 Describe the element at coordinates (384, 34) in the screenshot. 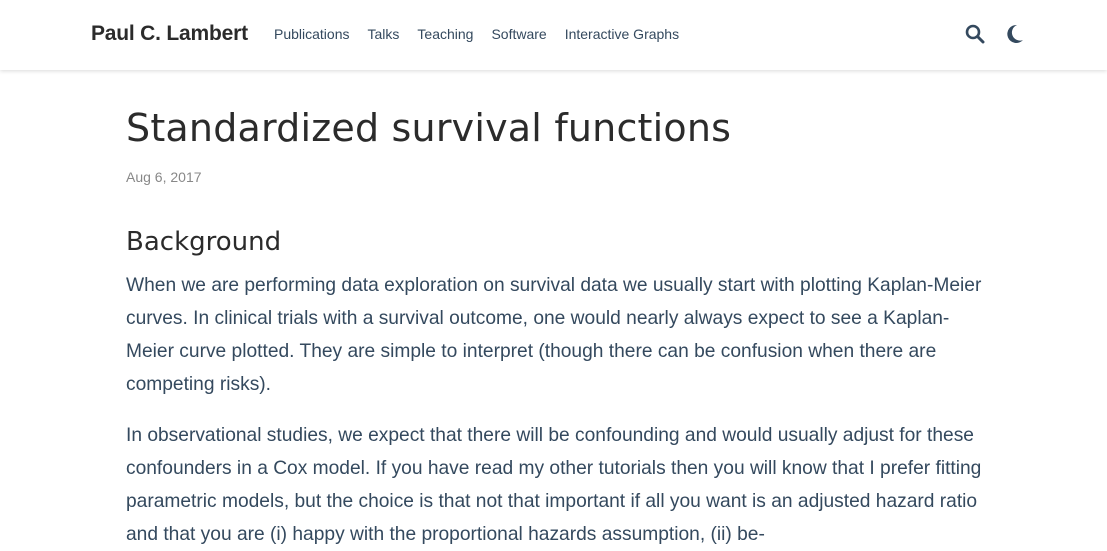

I see `nav-link-talks: Talks` at that location.